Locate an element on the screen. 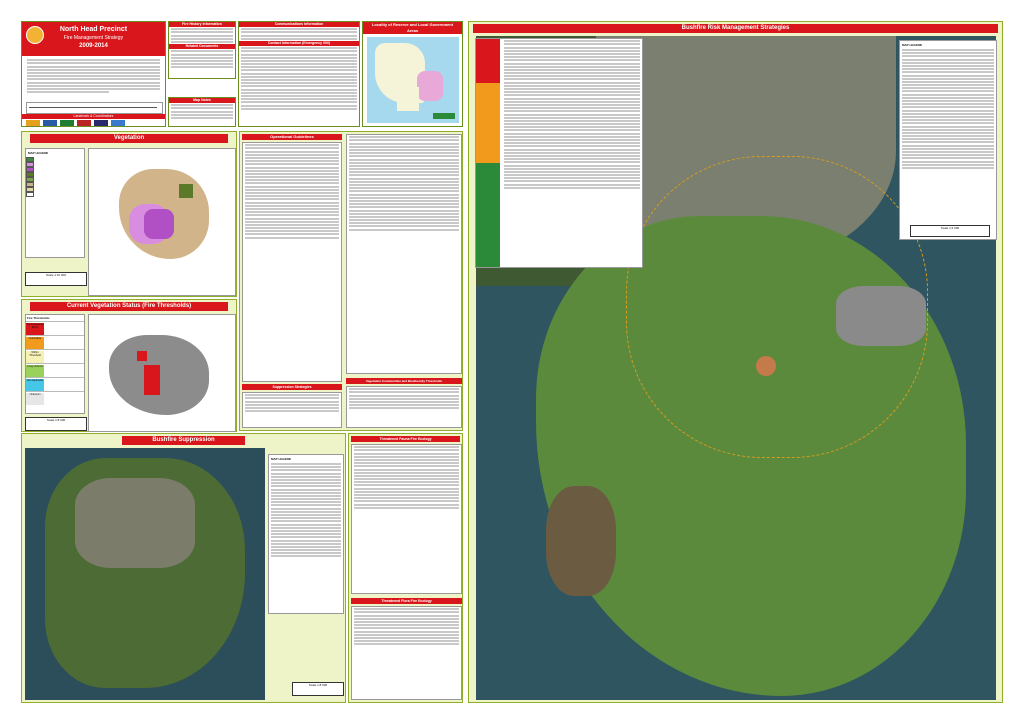  threshold-swatch: Within Threshold is located at coordinates (35, 356).